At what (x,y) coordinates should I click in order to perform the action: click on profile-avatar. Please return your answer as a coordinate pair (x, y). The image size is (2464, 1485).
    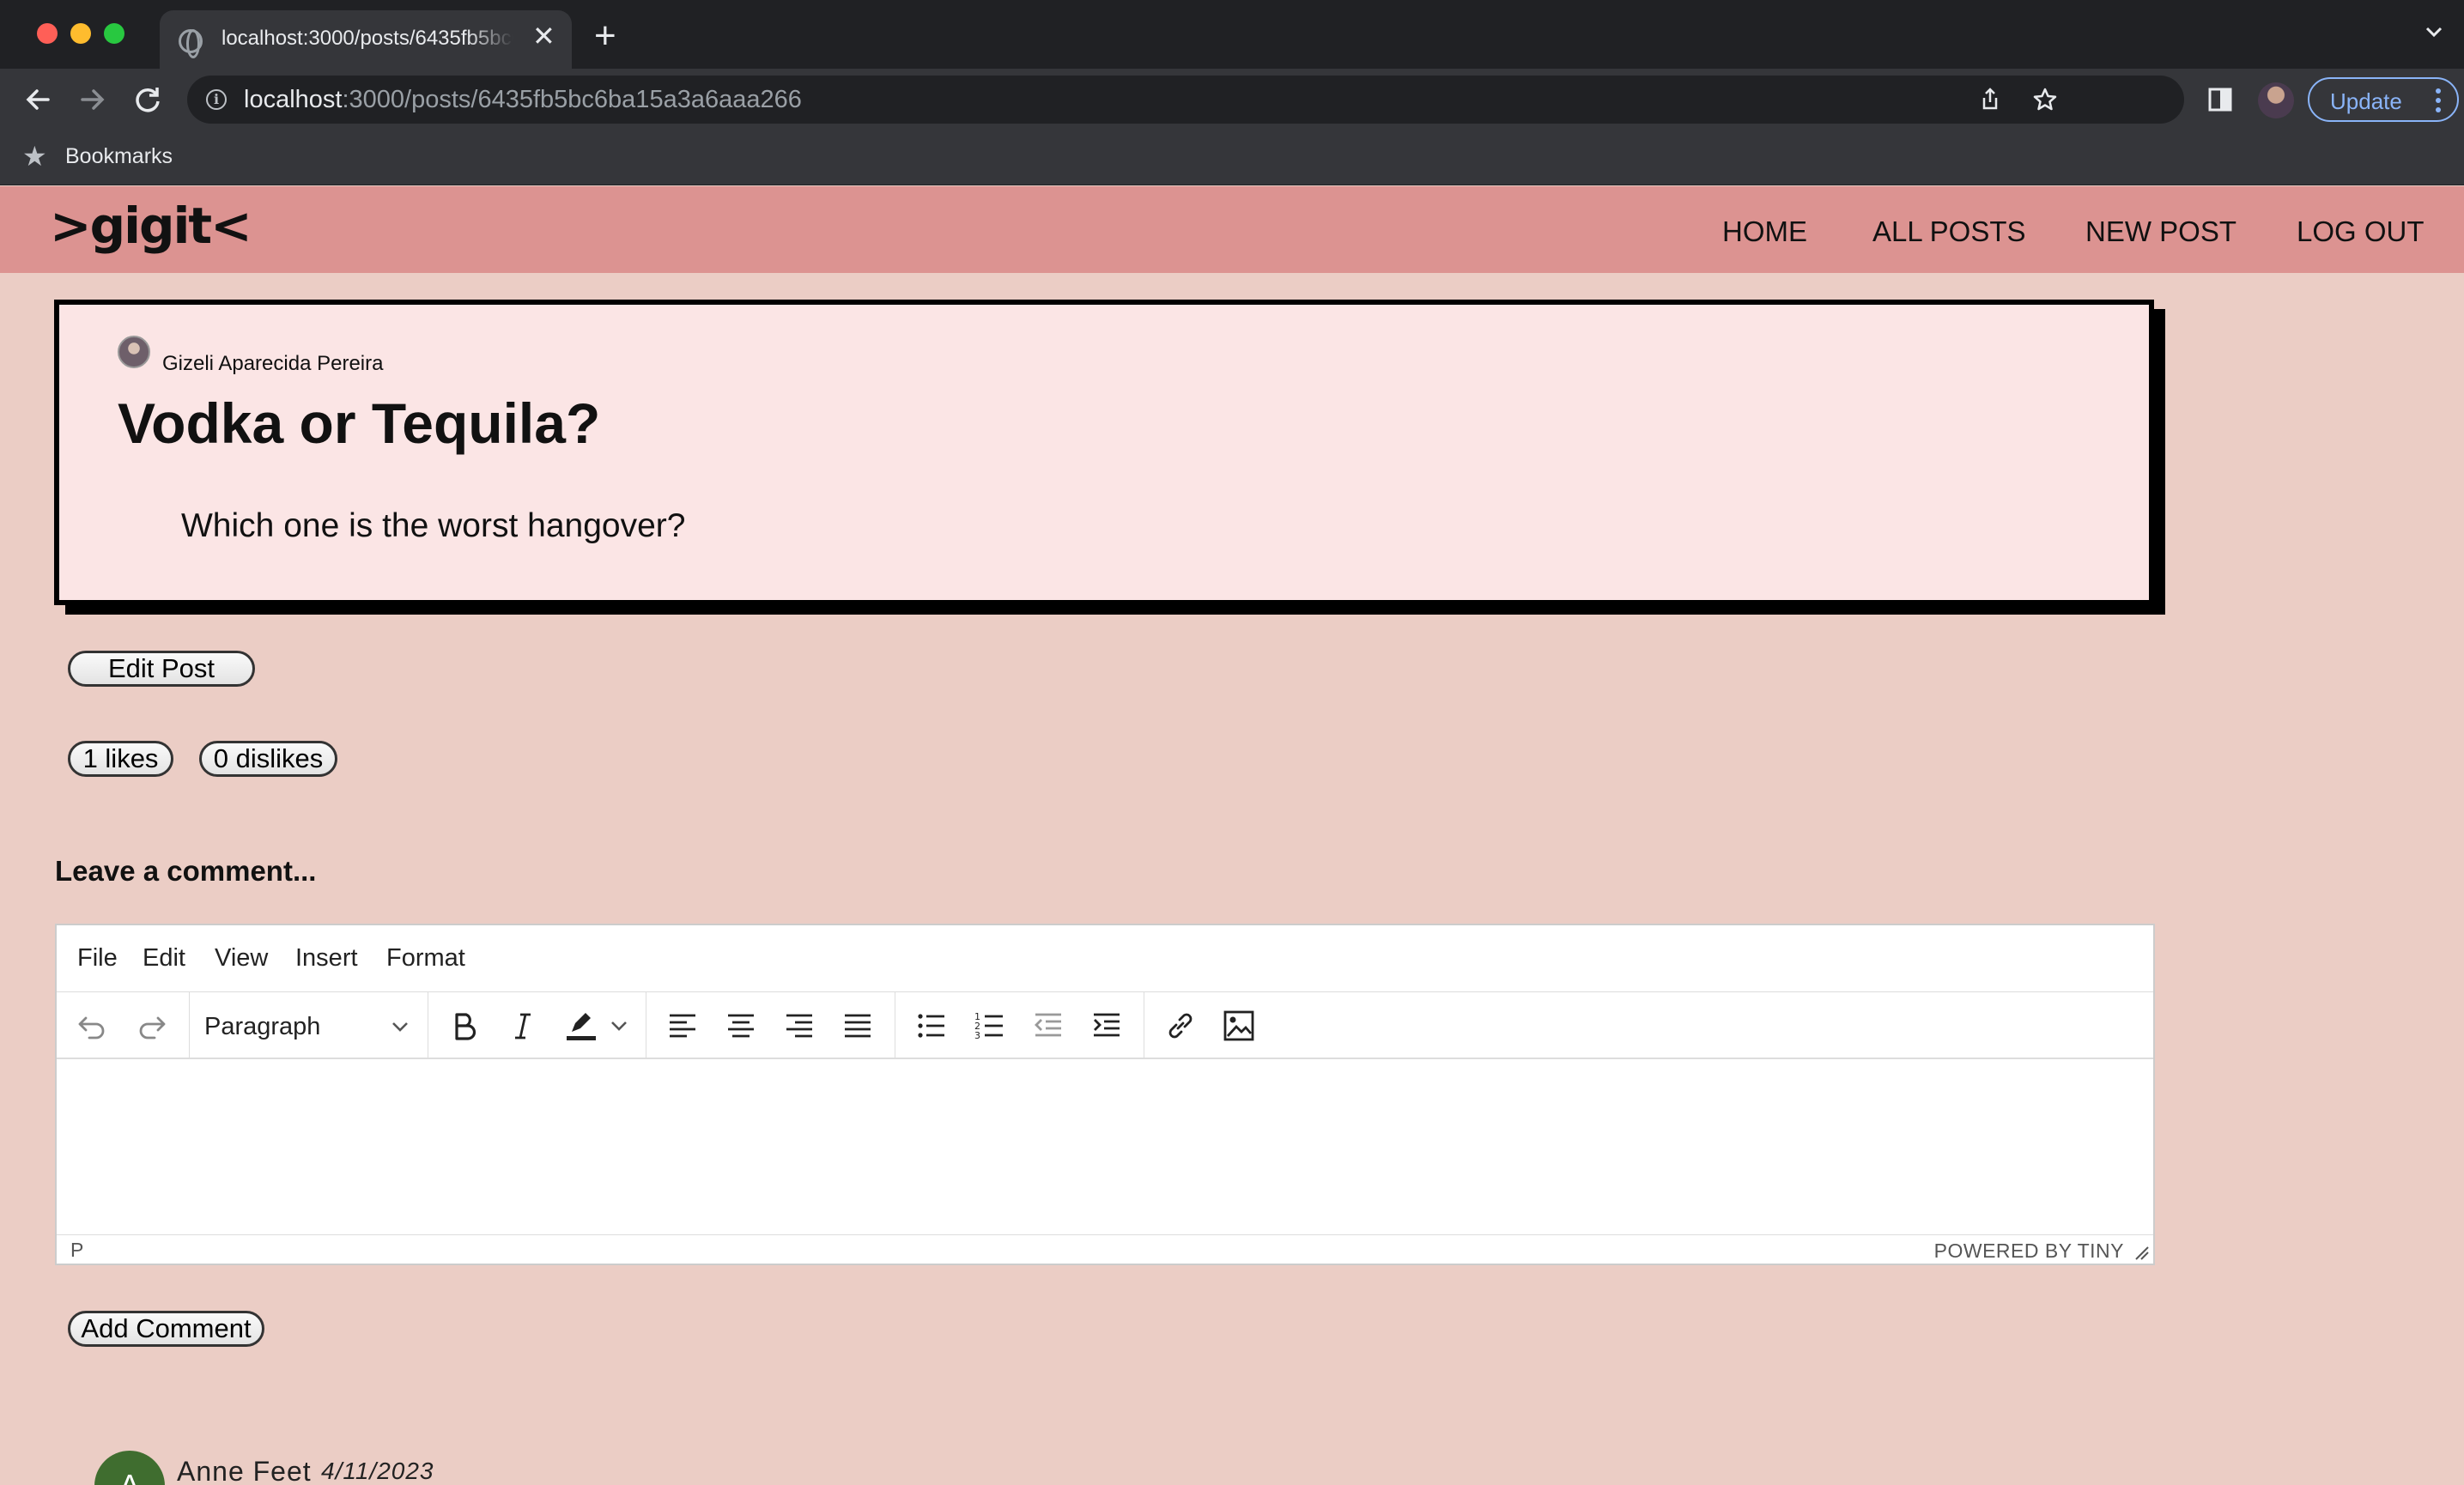
    Looking at the image, I should click on (2276, 100).